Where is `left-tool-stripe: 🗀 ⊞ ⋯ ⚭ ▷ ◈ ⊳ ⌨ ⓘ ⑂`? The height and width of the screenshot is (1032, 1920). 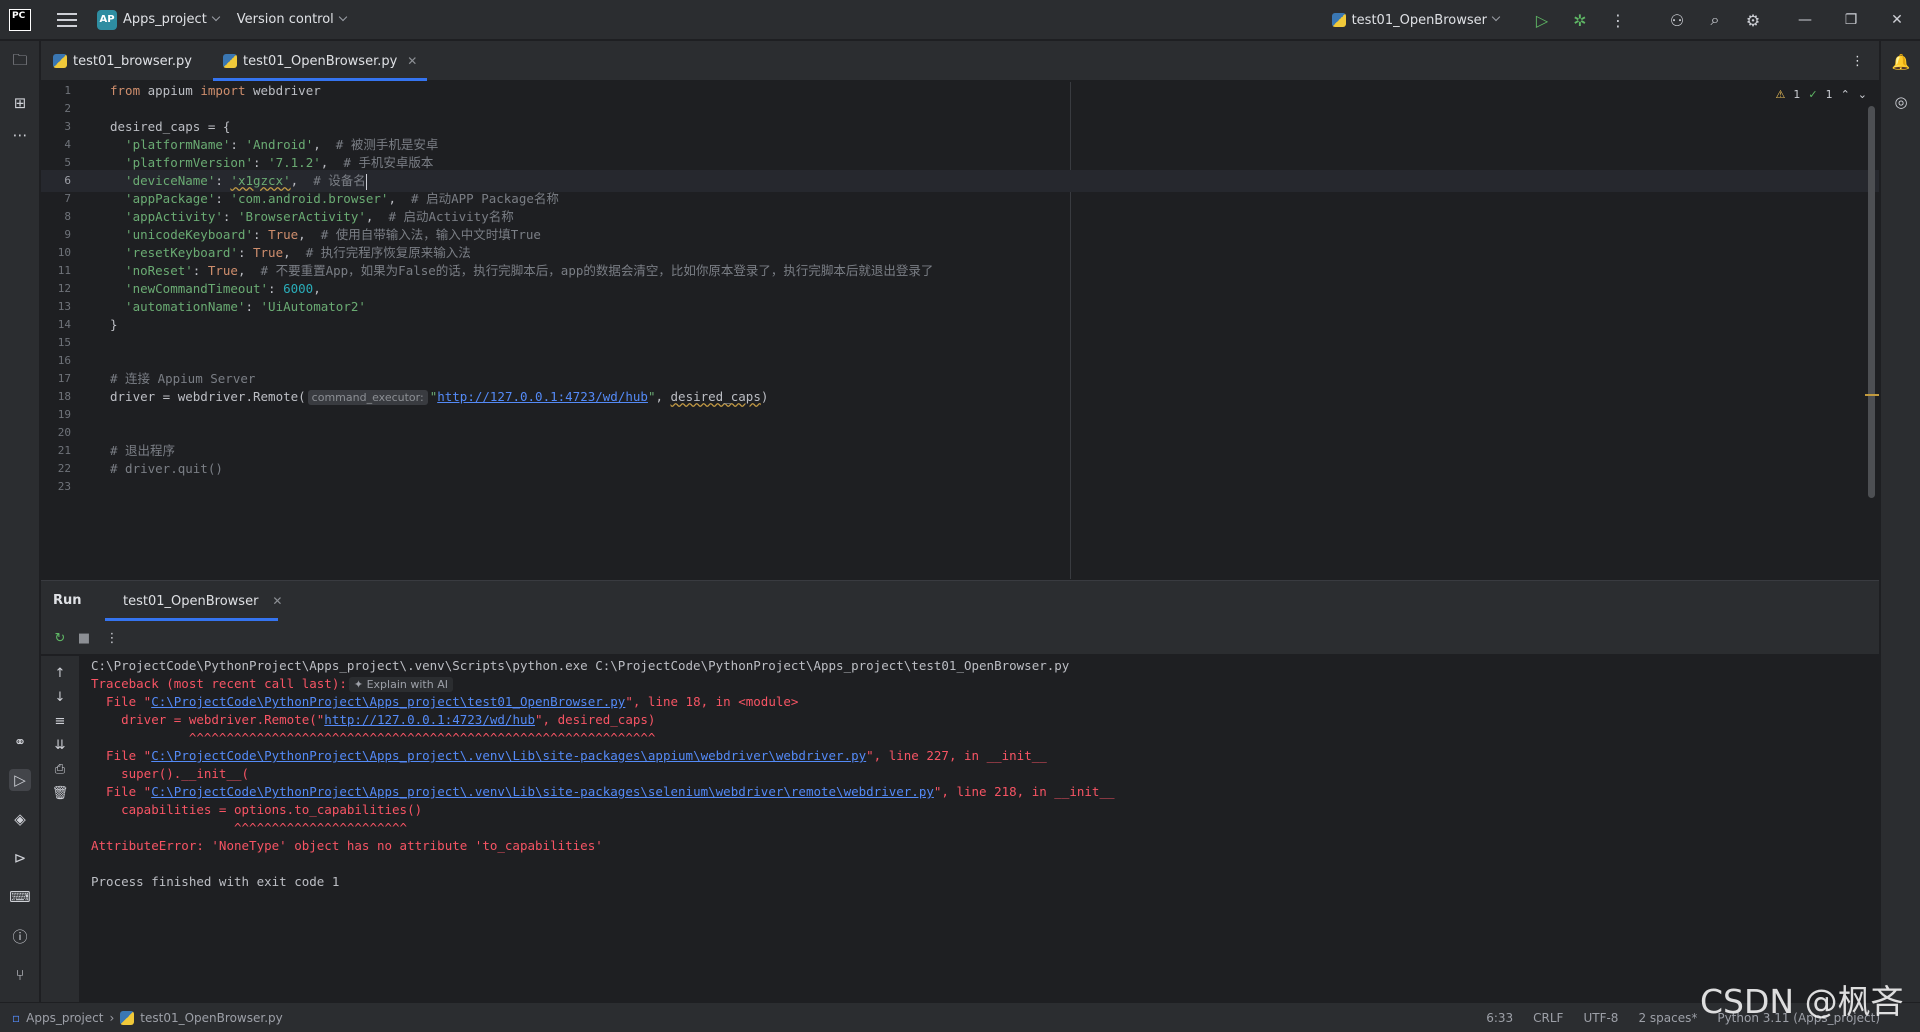 left-tool-stripe: 🗀 ⊞ ⋯ ⚭ ▷ ◈ ⊳ ⌨ ⓘ ⑂ is located at coordinates (20, 521).